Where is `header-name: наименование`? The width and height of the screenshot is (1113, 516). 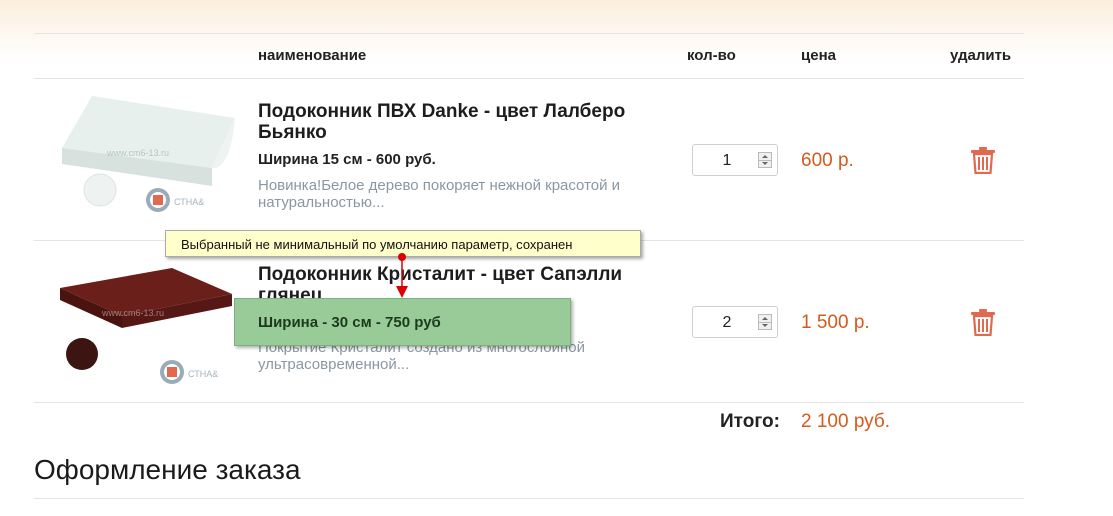 header-name: наименование is located at coordinates (312, 55).